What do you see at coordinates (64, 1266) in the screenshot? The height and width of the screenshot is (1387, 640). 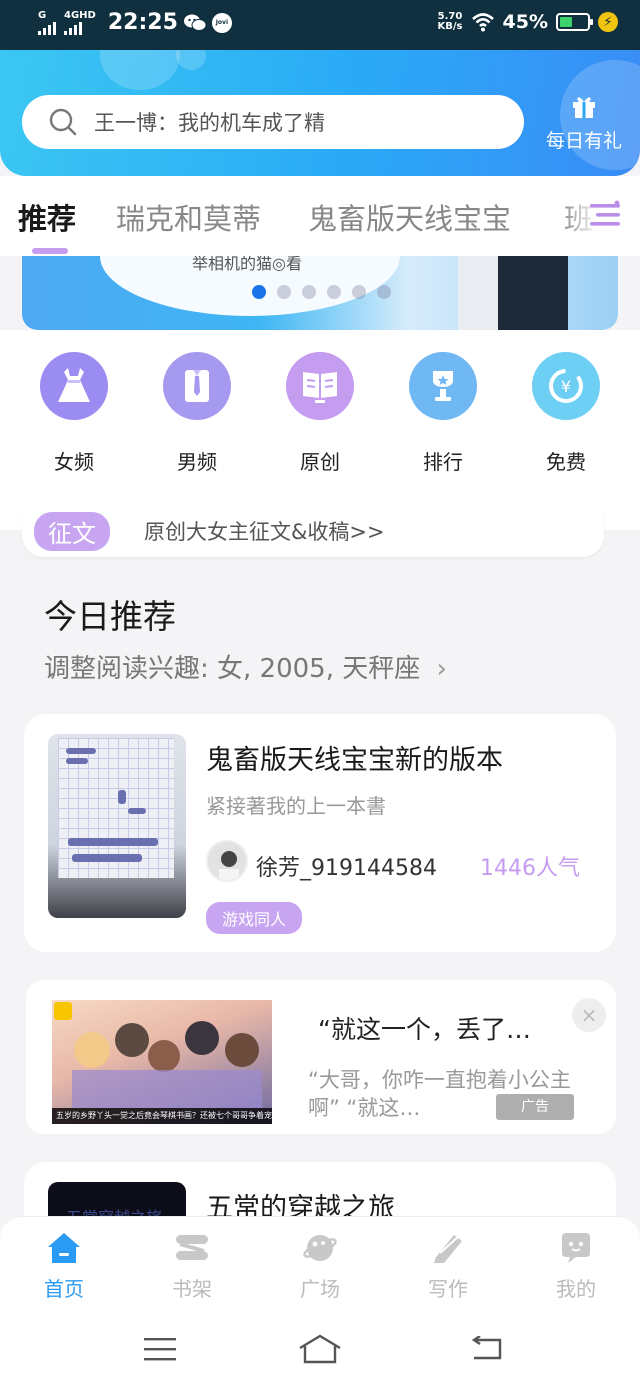 I see `nav-home: 首页` at bounding box center [64, 1266].